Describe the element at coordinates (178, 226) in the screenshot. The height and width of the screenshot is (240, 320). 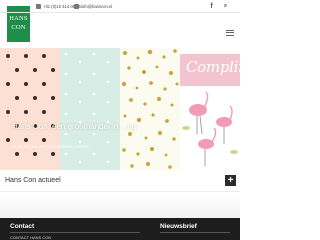
I see `footer-newsletter-title: Nieuwsbrief` at that location.